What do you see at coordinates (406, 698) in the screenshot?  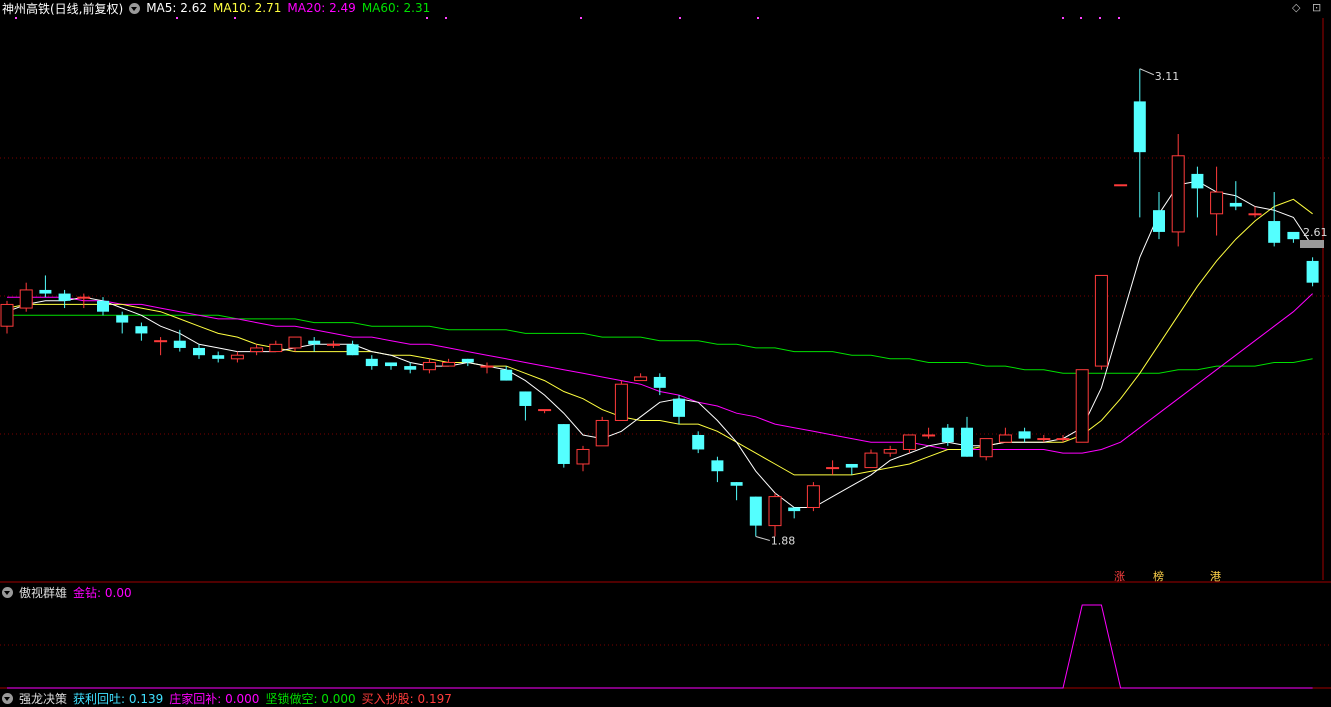 I see `bottom-item: 买入抄股: 0.197` at bounding box center [406, 698].